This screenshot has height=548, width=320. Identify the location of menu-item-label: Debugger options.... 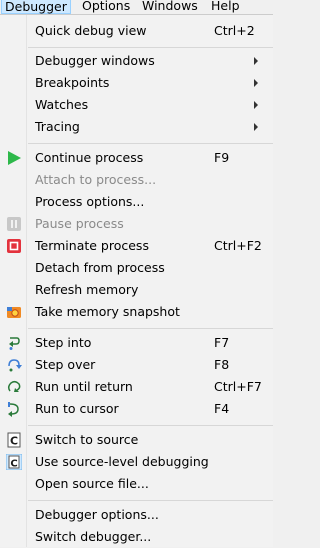
(97, 514).